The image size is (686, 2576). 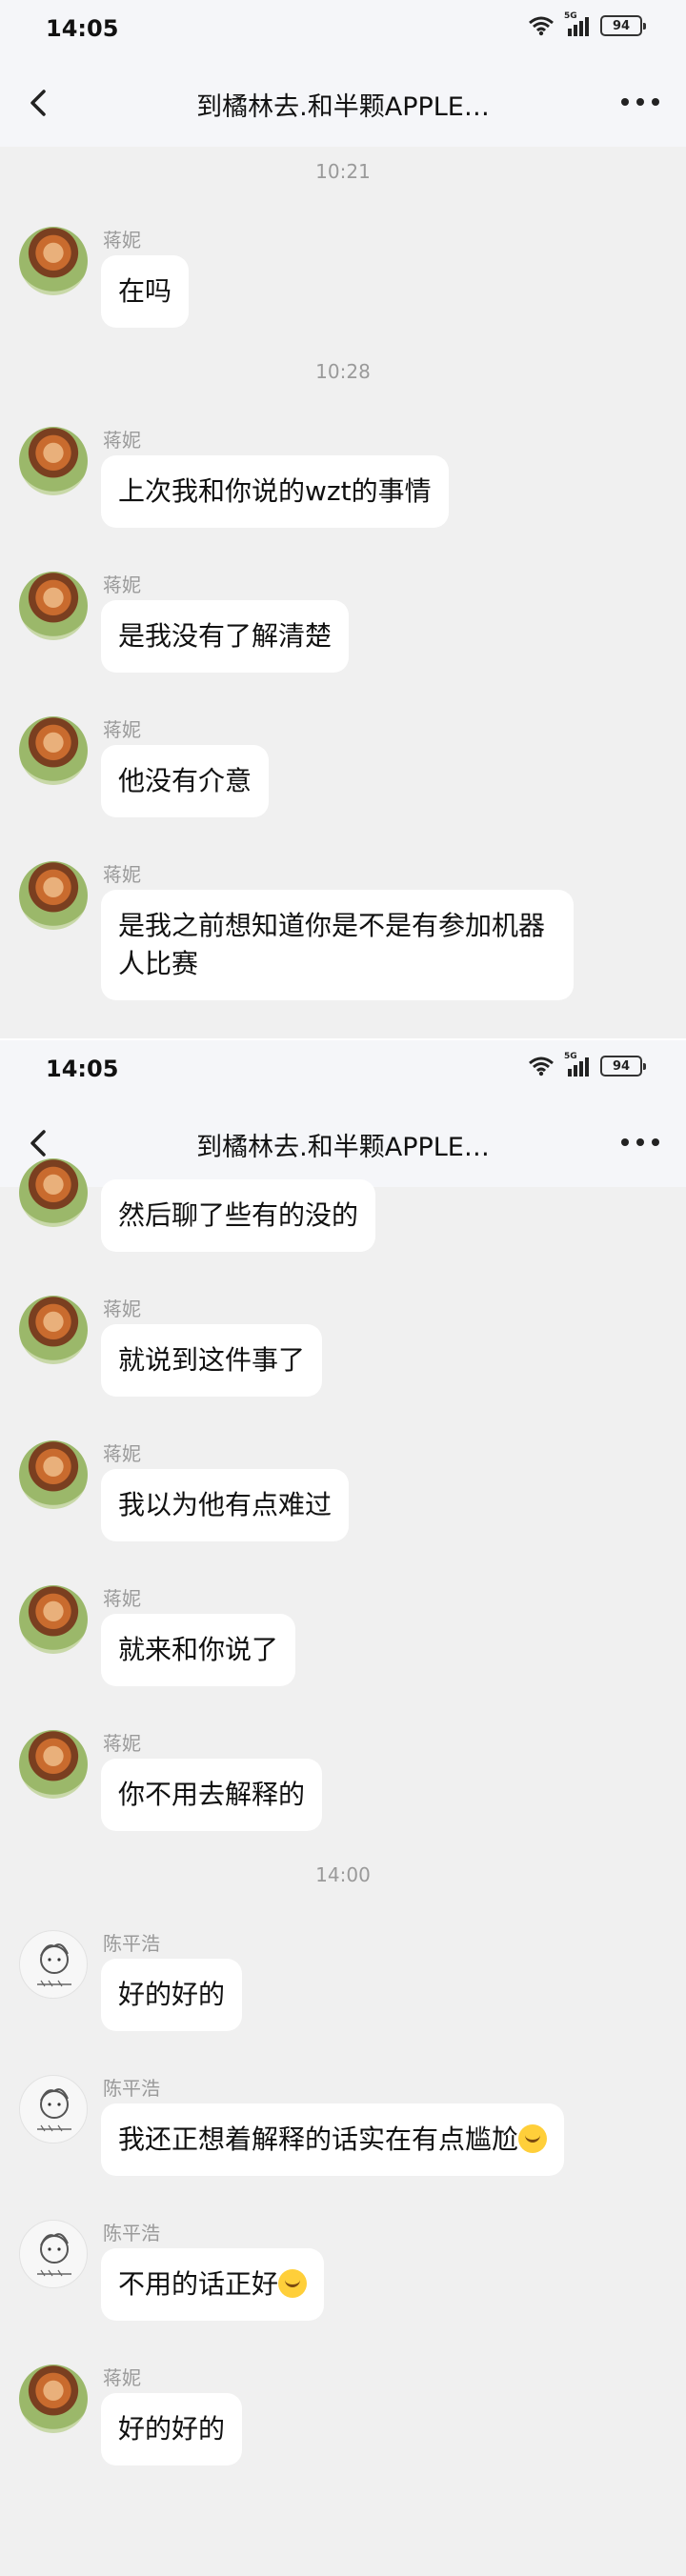 I want to click on message-text: 是我没有了解清楚, so click(x=225, y=636).